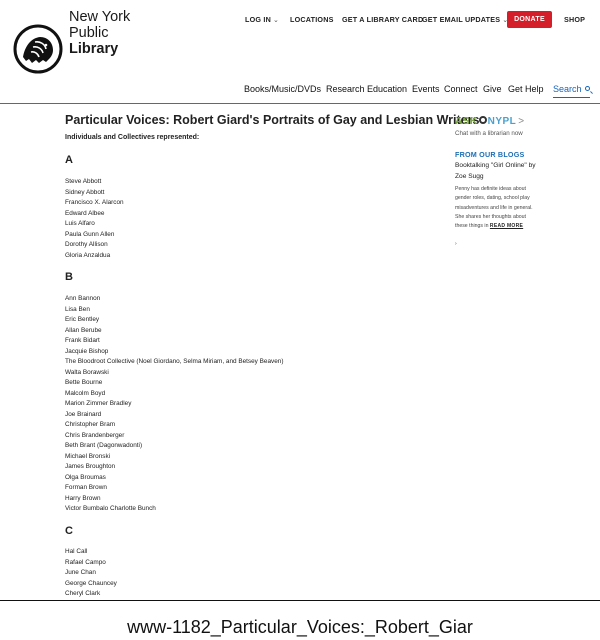 Image resolution: width=600 pixels, height=640 pixels. I want to click on name-list-item: Forman Brown, so click(86, 487).